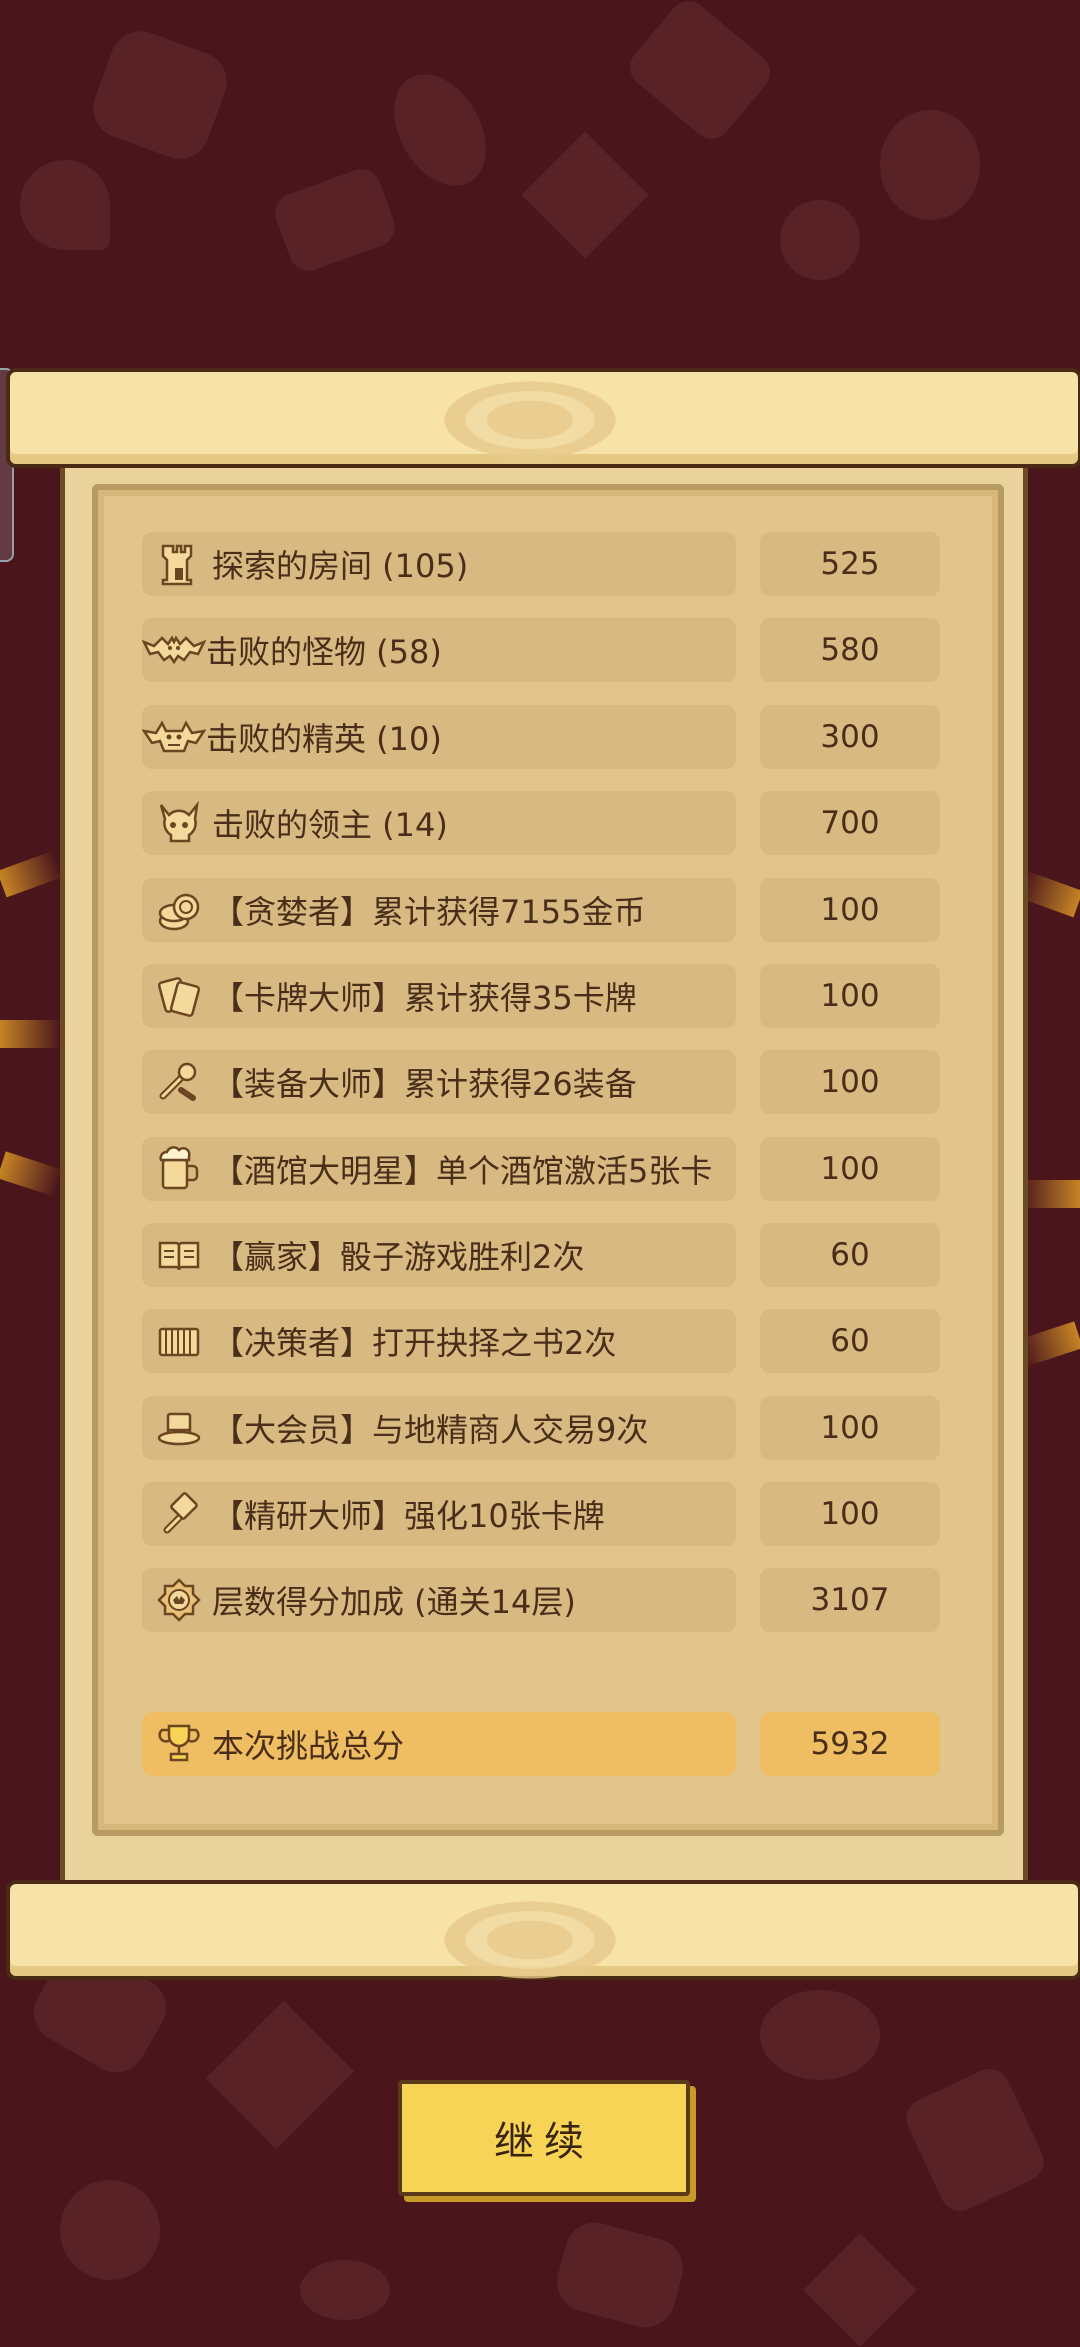 This screenshot has width=1080, height=2347. I want to click on total-score: 5932, so click(850, 1744).